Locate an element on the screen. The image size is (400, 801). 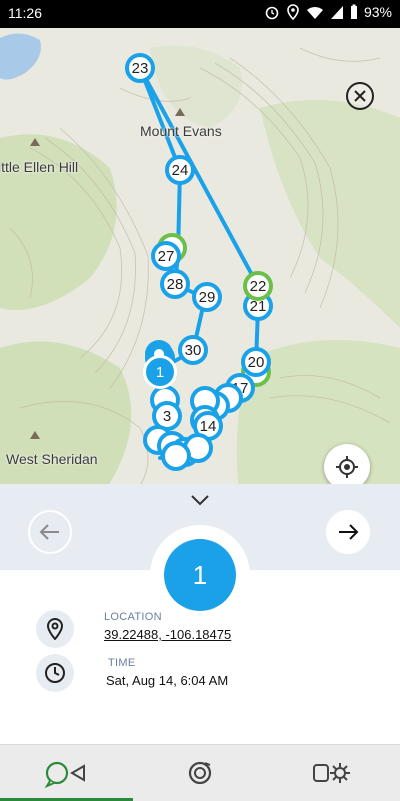
clock-icon is located at coordinates (55, 673).